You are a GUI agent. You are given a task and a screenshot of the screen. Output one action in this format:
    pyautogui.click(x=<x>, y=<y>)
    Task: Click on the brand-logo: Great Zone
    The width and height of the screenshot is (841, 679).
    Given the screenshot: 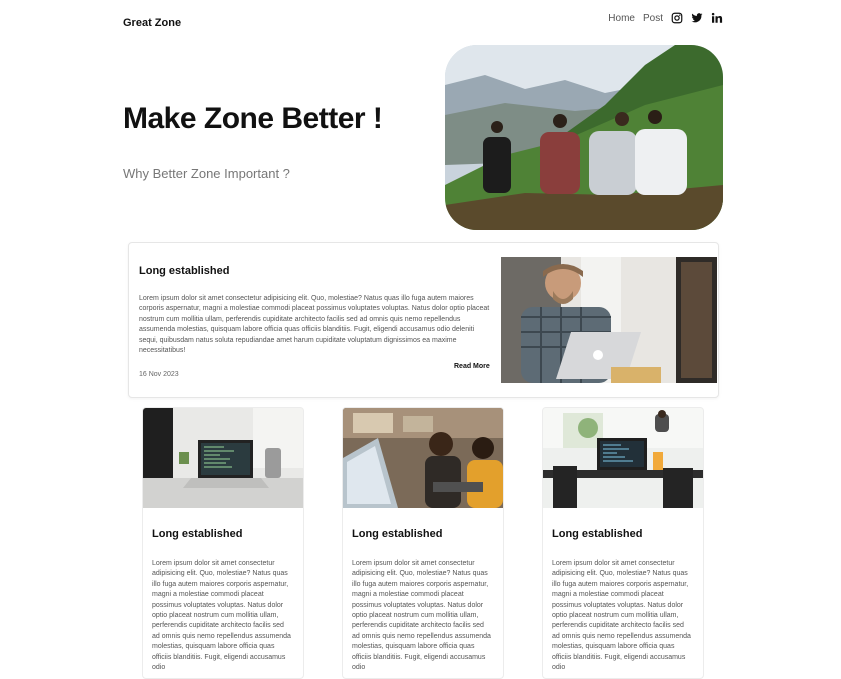 What is the action you would take?
    pyautogui.click(x=152, y=23)
    